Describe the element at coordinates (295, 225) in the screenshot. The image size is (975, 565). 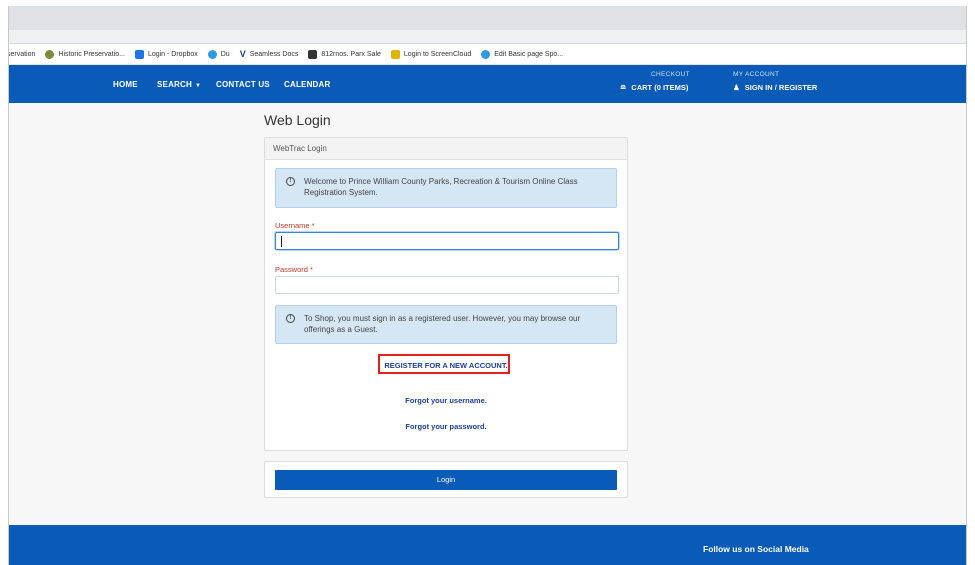
I see `username-label: Username *` at that location.